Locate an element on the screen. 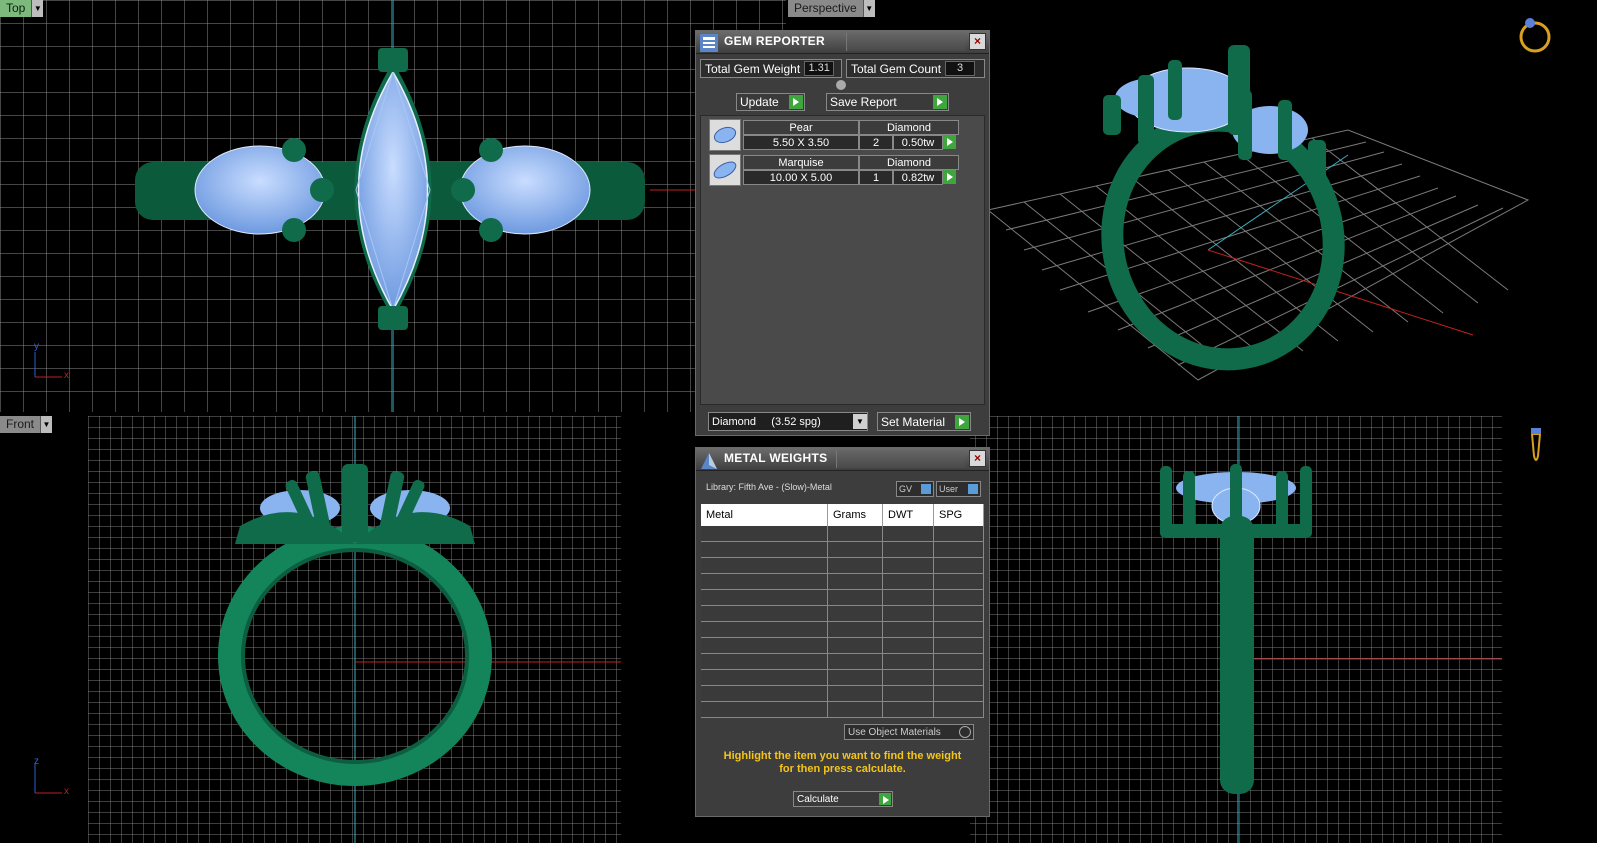  metal-weights-titlebar: METAL WEIGHTS × is located at coordinates (842, 459).